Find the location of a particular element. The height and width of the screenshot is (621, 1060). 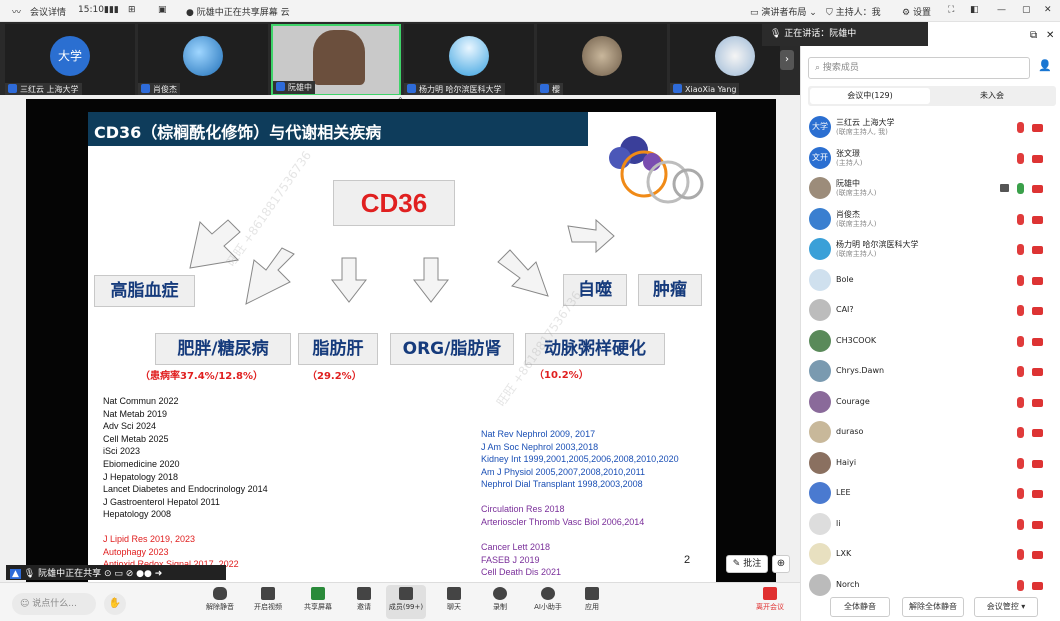

leave-meeting-button: 离开会议 is located at coordinates (770, 598).